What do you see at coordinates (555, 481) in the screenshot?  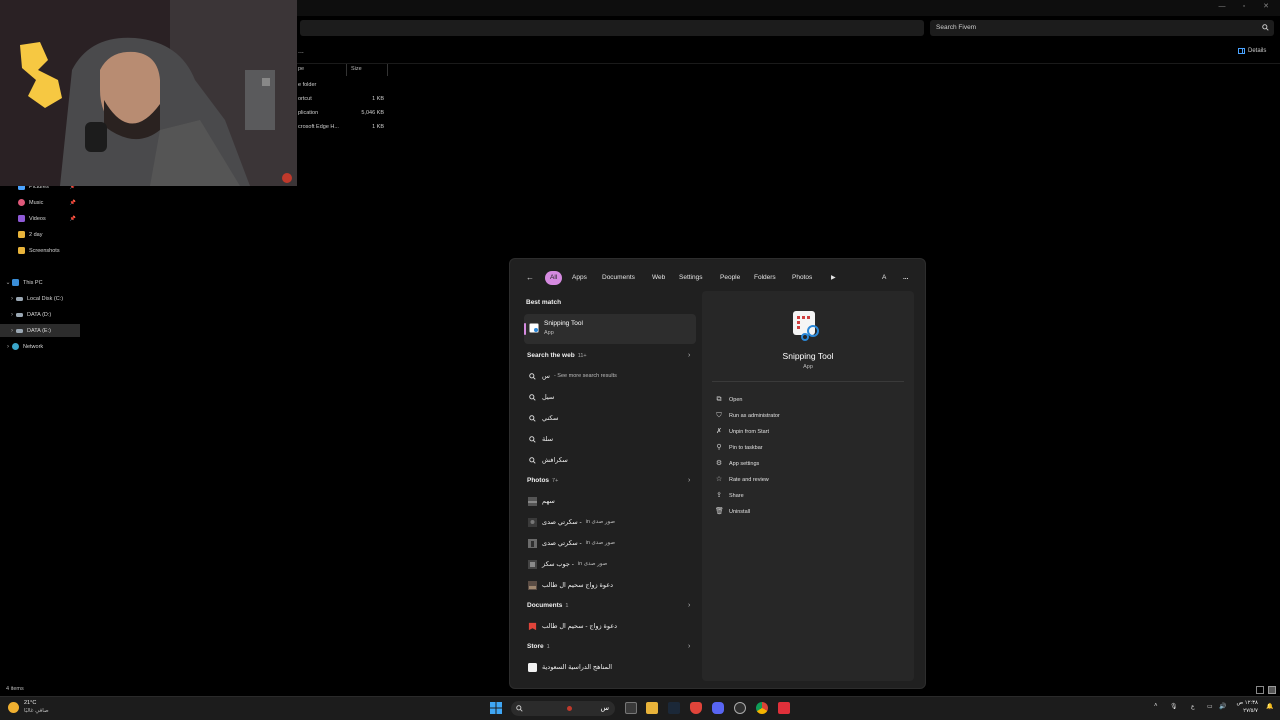 I see `section-count: 7+` at bounding box center [555, 481].